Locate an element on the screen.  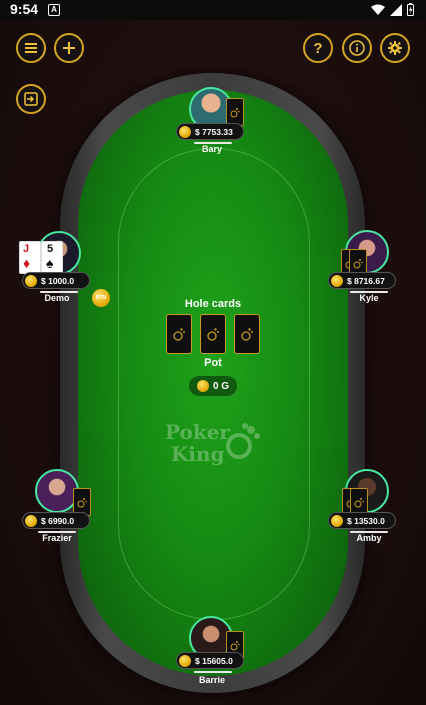
plus-icon is located at coordinates (69, 48).